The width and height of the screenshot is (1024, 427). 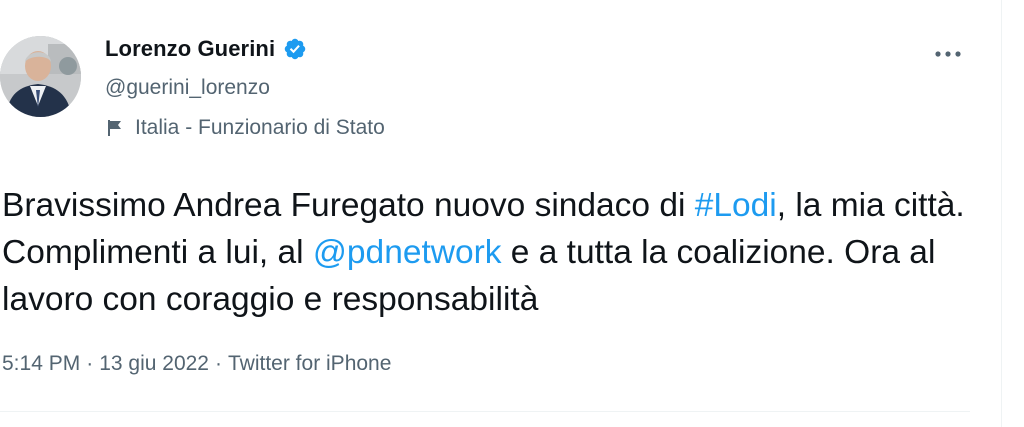 What do you see at coordinates (40, 76) in the screenshot?
I see `avatar` at bounding box center [40, 76].